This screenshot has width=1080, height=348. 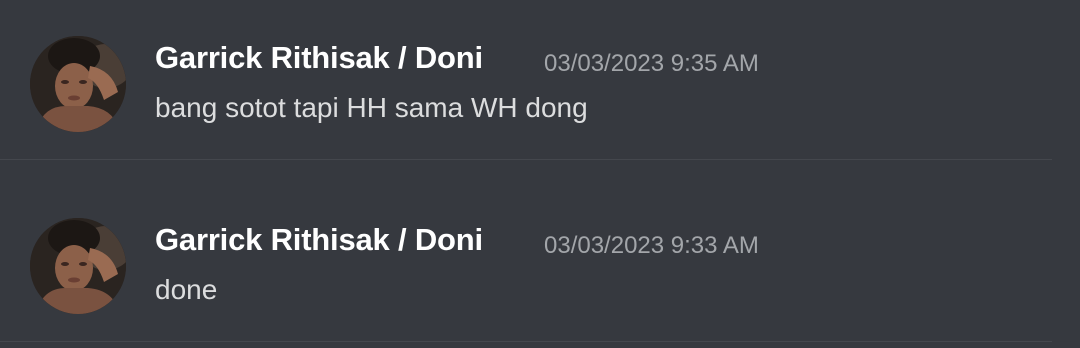 I want to click on message-text: bang sotot tapi HH sama WH dong, so click(x=371, y=107).